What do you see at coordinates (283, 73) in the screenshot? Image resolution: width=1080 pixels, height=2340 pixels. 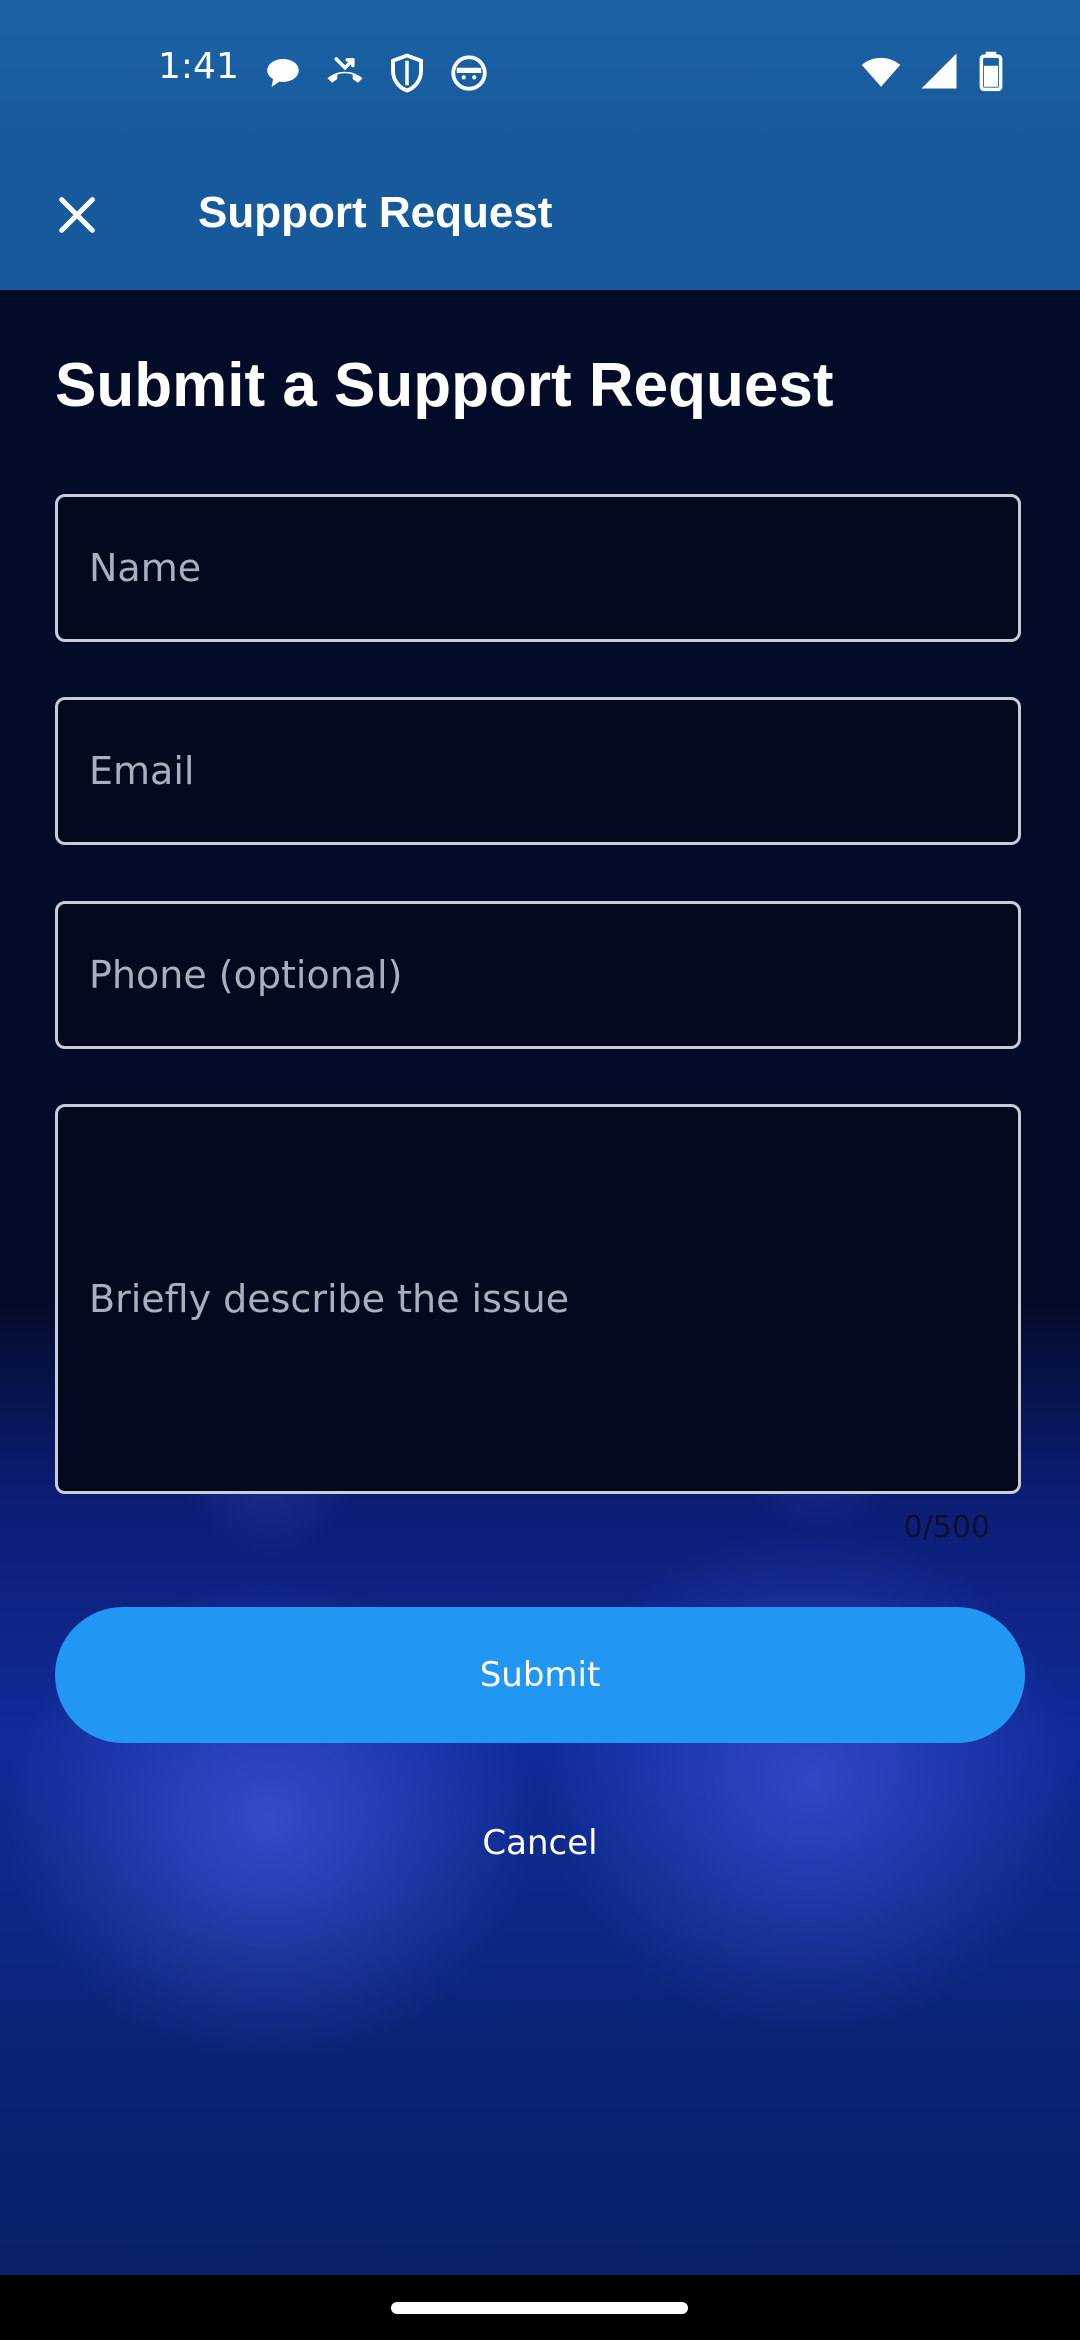 I see `chat-bubble-icon` at bounding box center [283, 73].